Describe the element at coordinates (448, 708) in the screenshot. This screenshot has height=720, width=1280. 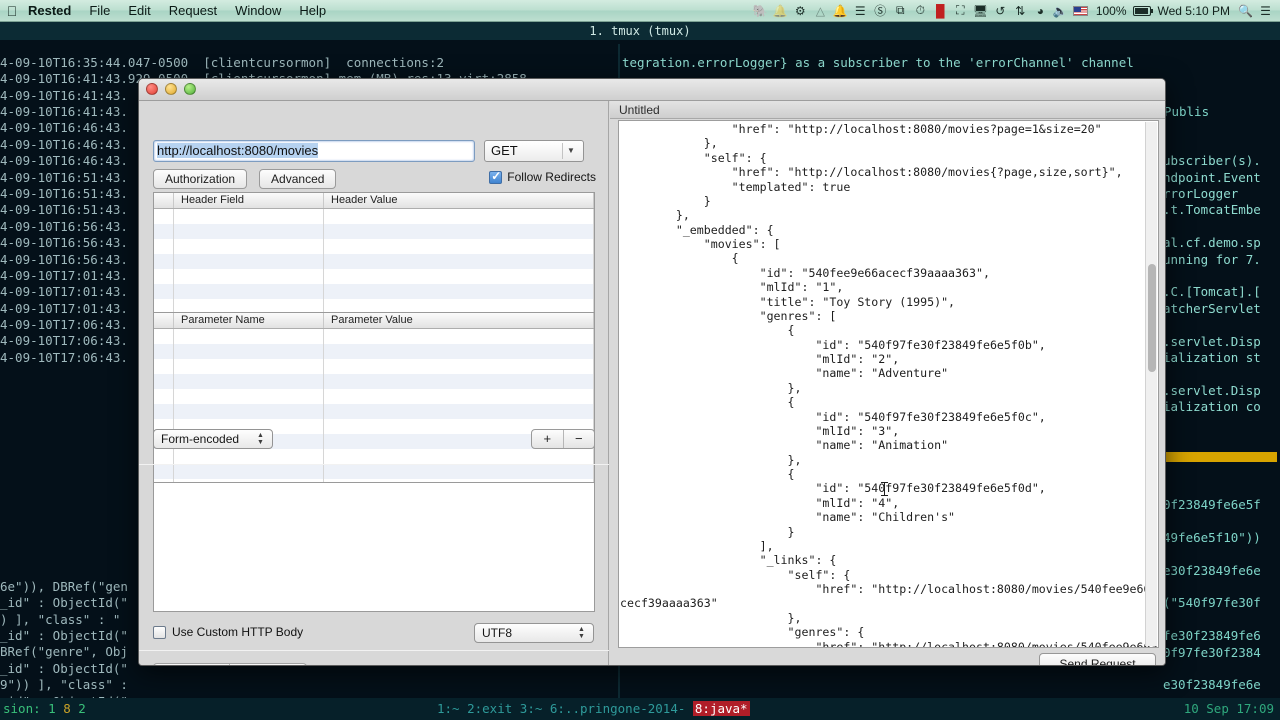
I see `tmux-window-1: 1:~` at that location.